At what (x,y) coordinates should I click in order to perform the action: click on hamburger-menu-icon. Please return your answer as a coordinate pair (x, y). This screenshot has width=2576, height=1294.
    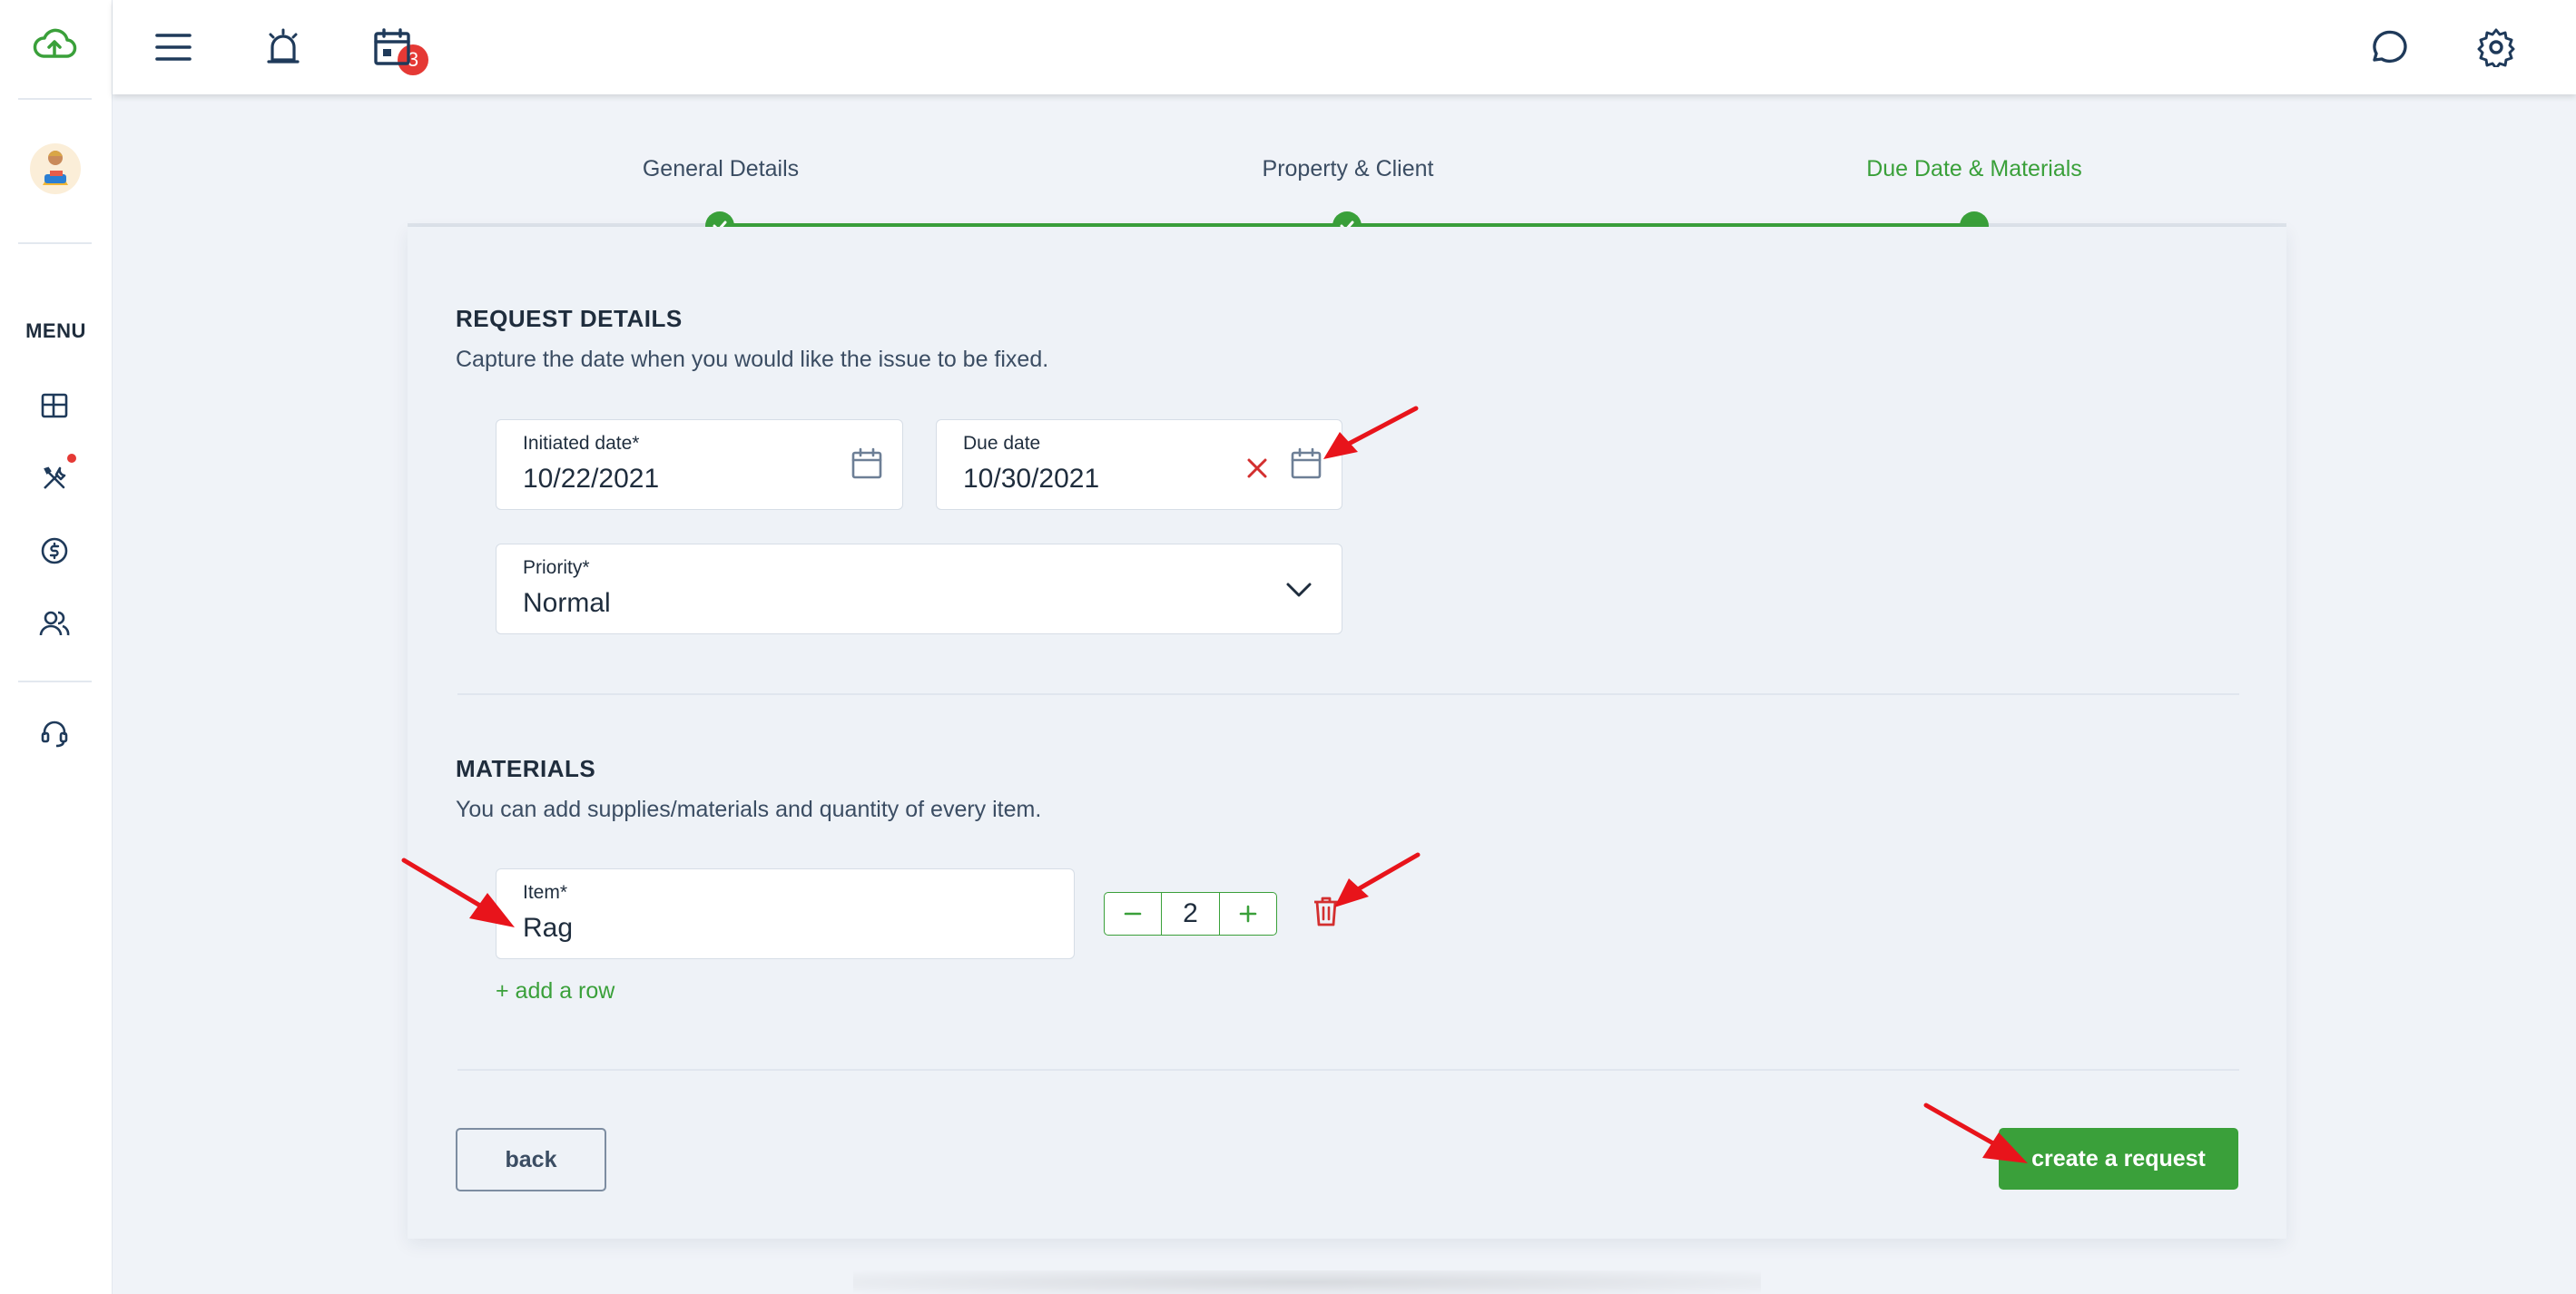
    Looking at the image, I should click on (173, 47).